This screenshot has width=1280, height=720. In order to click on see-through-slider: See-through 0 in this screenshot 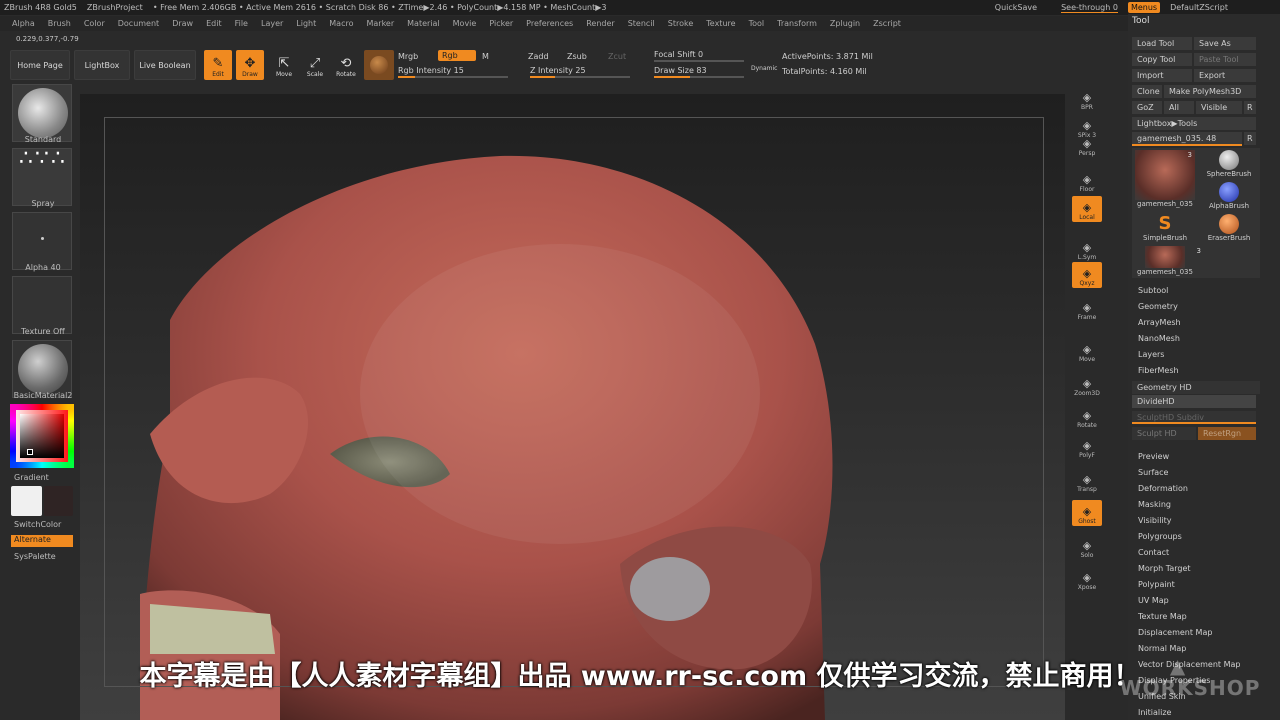, I will do `click(1089, 8)`.